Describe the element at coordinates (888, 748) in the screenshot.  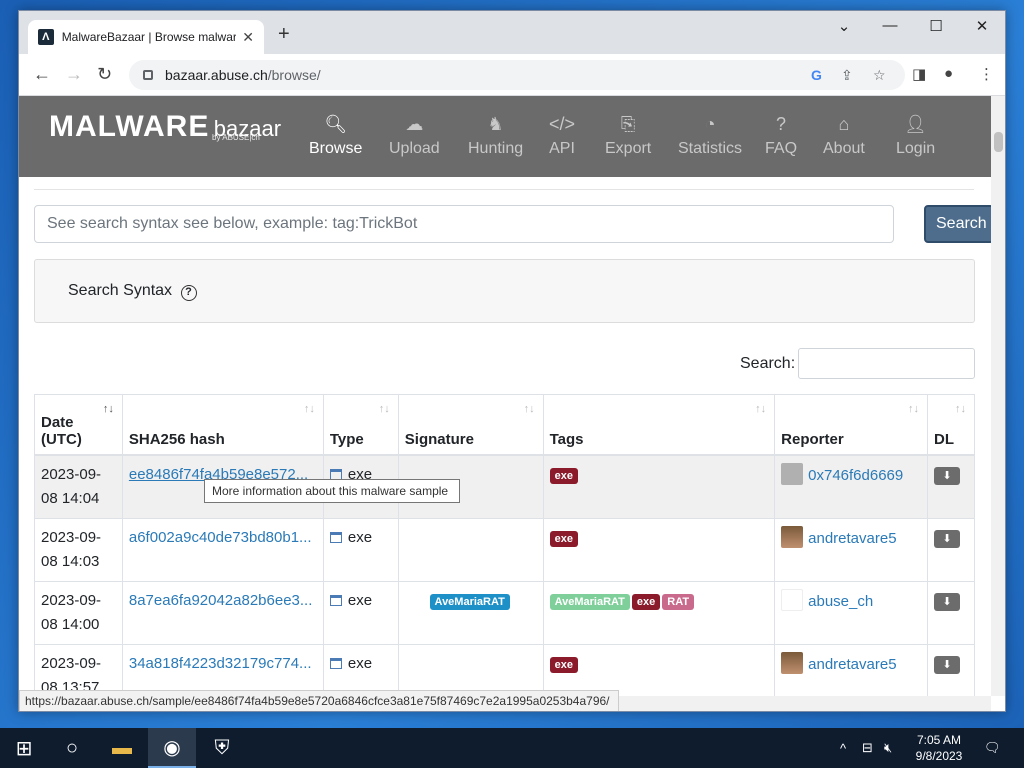
I see `volume-muted-icon: 🔇︎` at that location.